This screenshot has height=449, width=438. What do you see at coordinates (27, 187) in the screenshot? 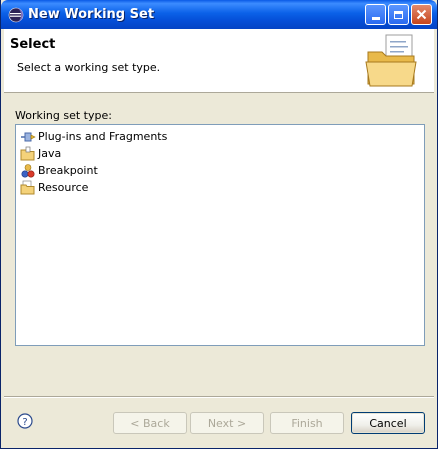
I see `resource-folder-icon` at bounding box center [27, 187].